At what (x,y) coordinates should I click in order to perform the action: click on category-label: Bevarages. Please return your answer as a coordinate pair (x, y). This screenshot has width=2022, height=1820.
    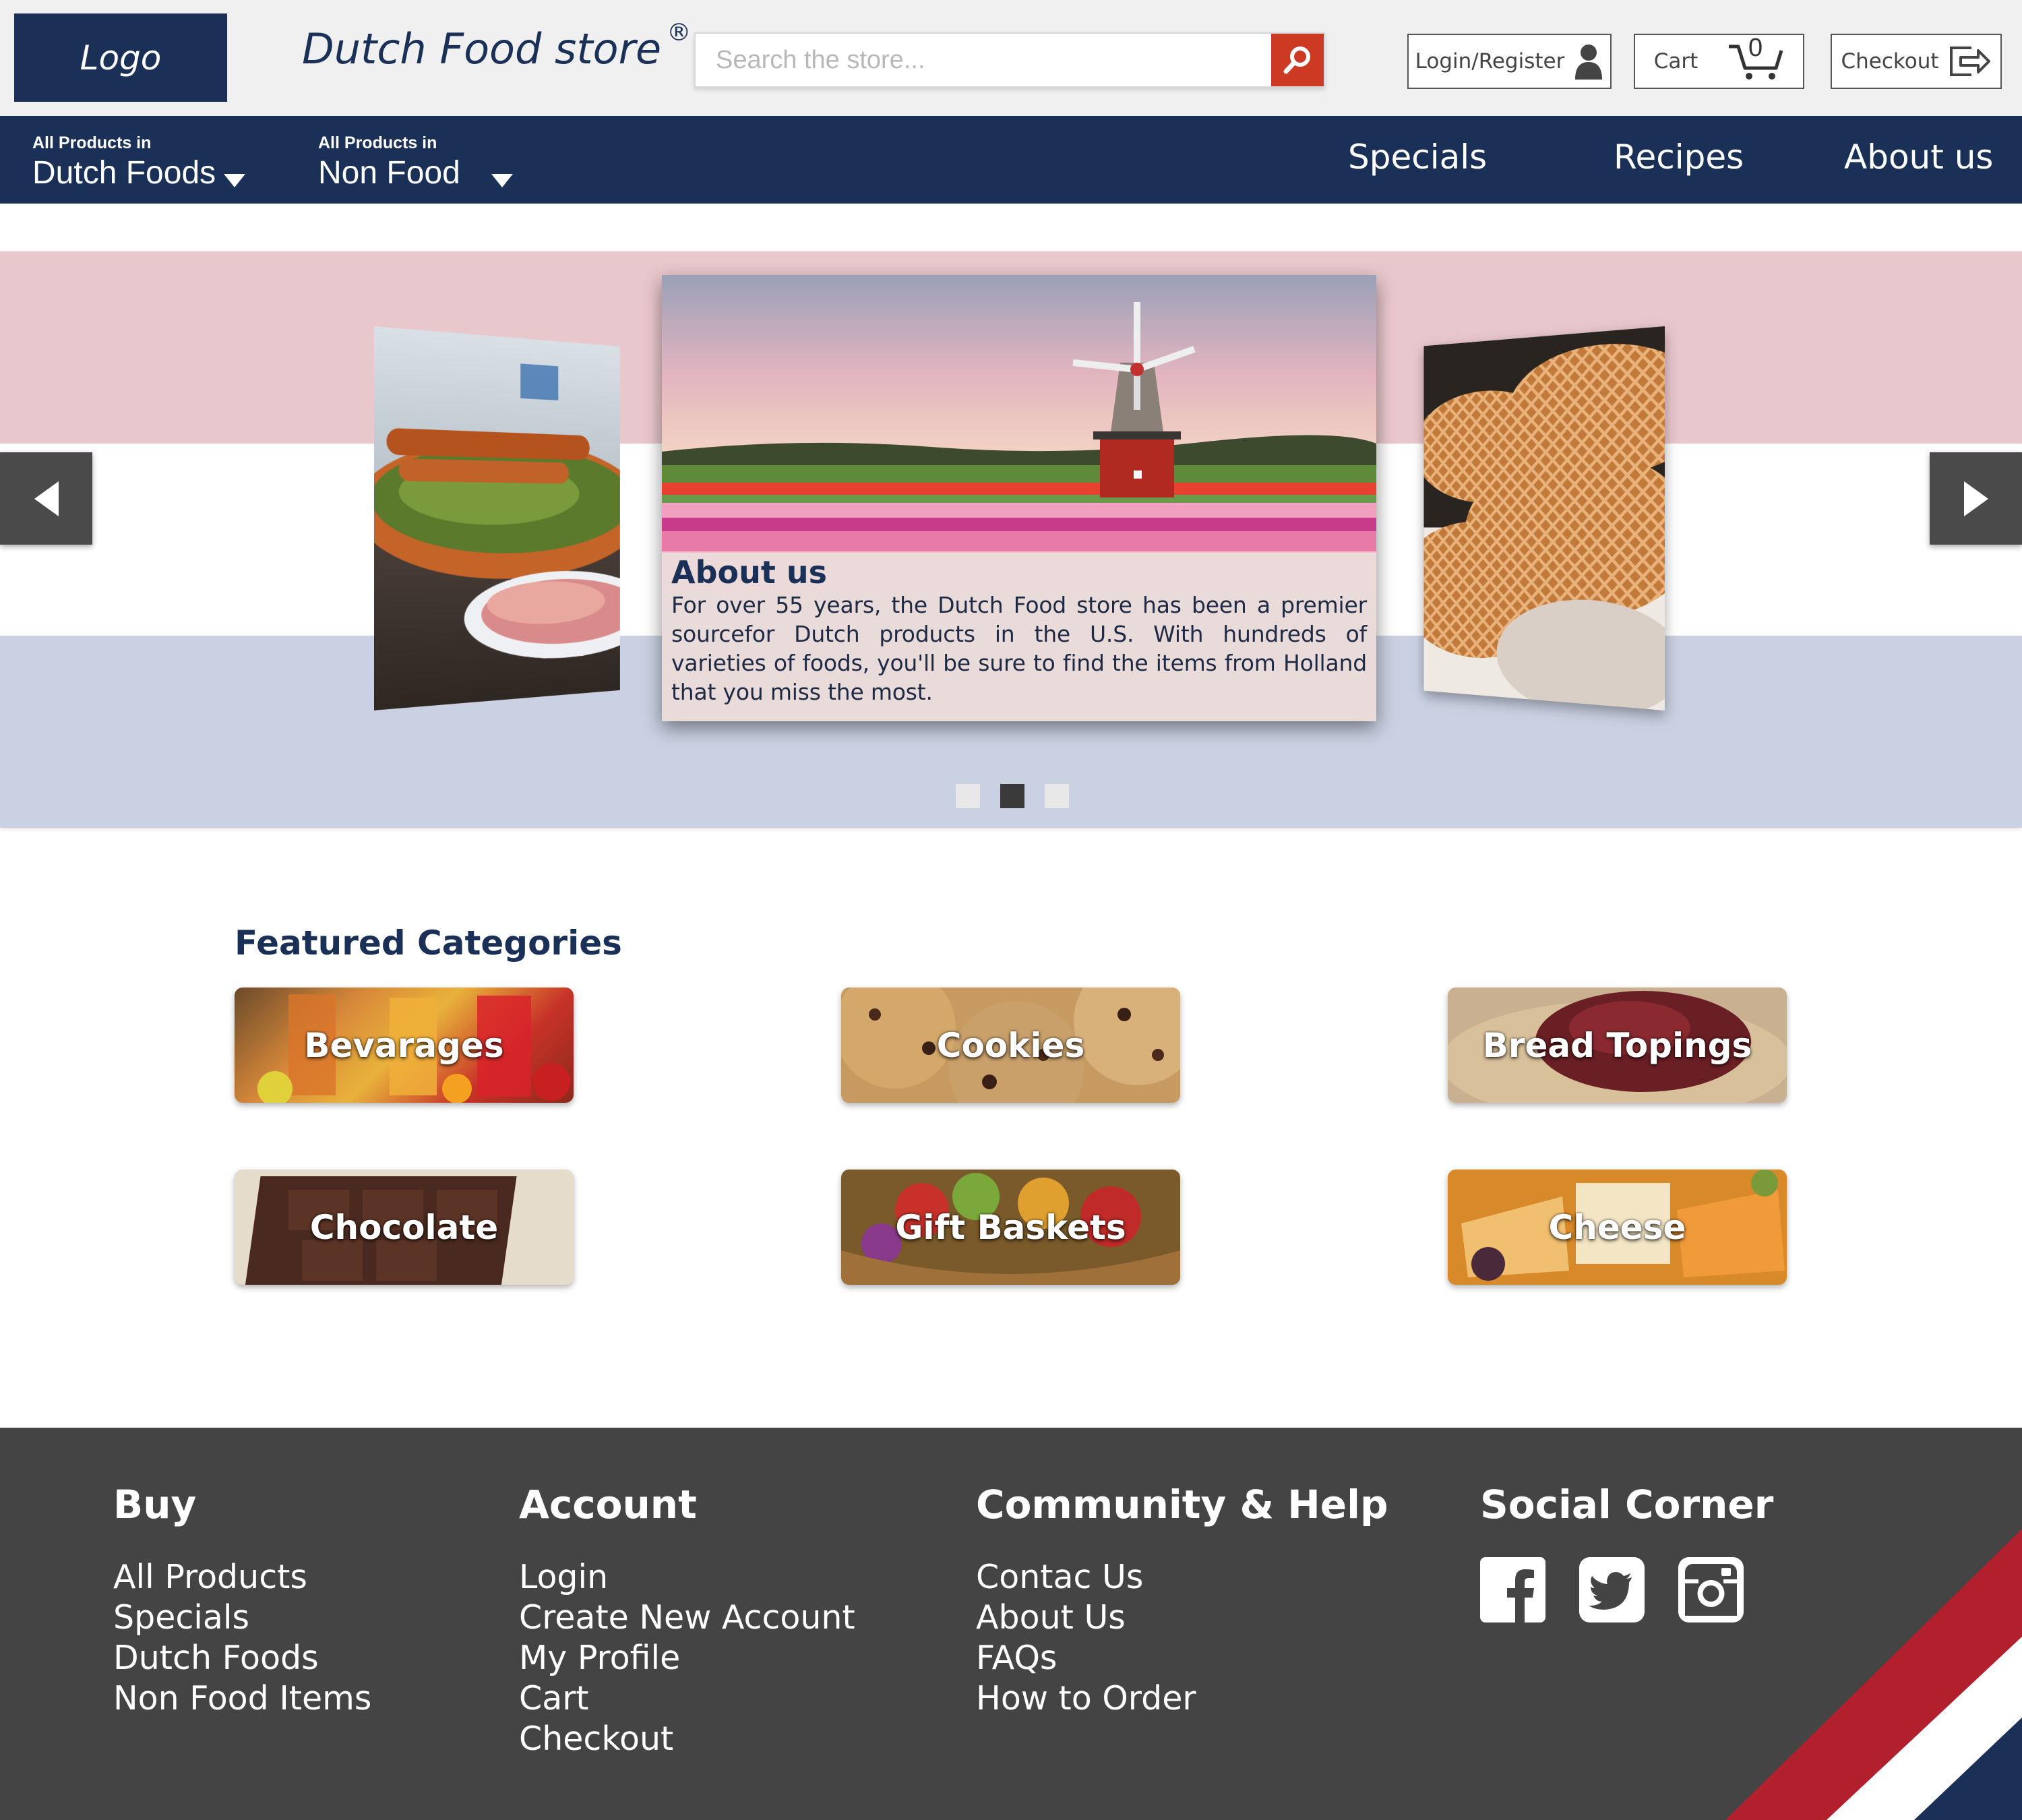
    Looking at the image, I should click on (404, 1045).